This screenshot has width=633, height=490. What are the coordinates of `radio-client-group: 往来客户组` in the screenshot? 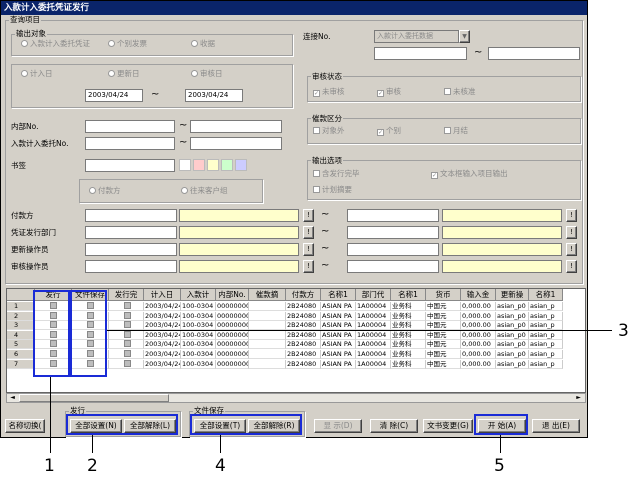 It's located at (204, 191).